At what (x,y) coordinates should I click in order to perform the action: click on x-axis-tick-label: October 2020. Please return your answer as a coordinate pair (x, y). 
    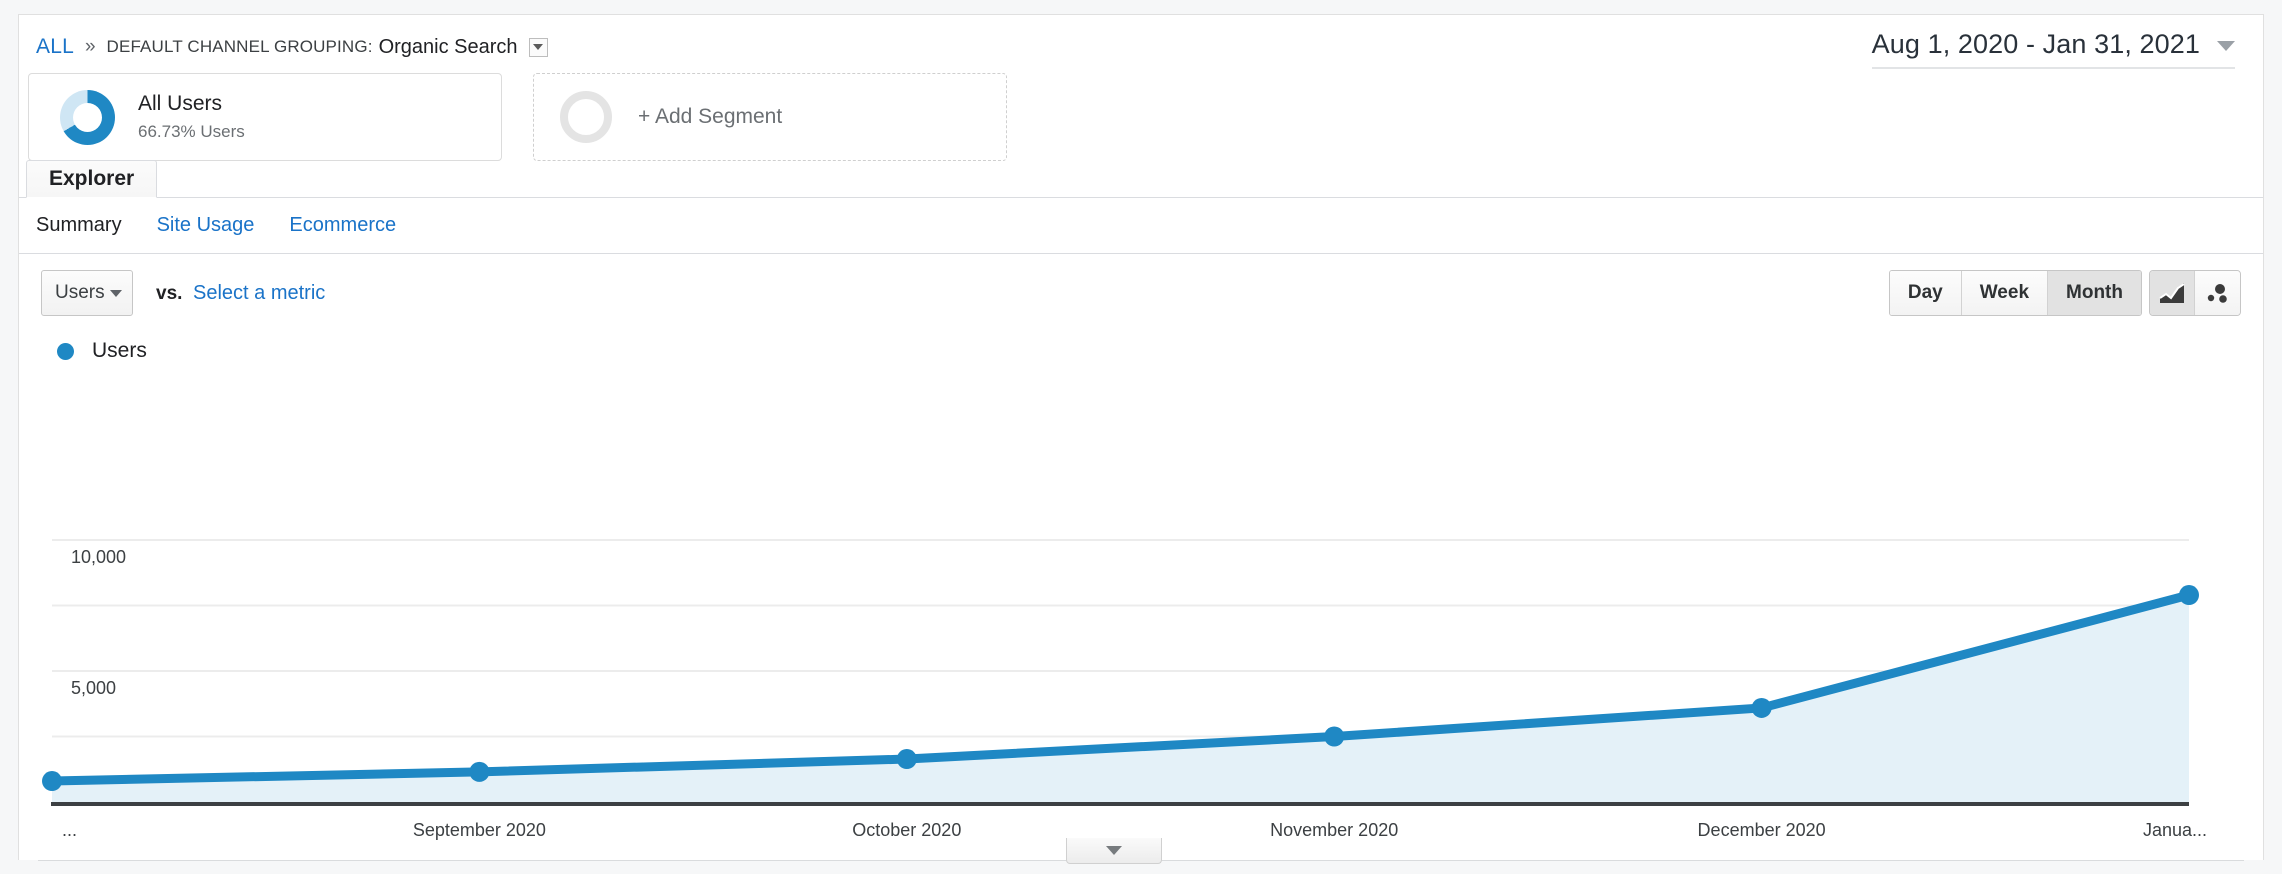
    Looking at the image, I should click on (907, 830).